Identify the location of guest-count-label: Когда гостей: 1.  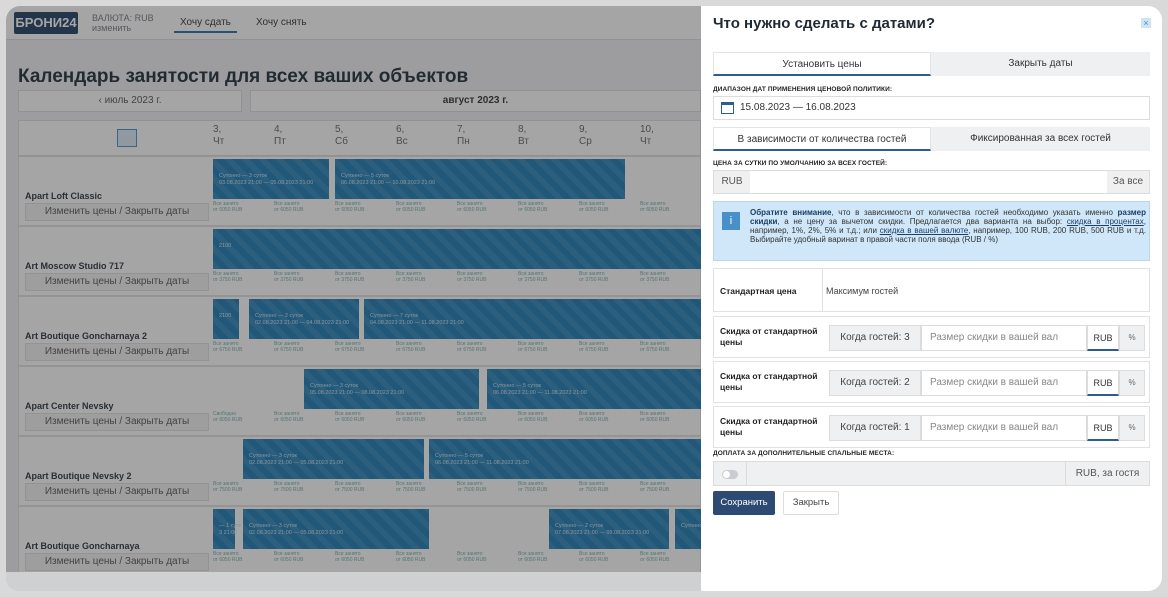
(875, 428).